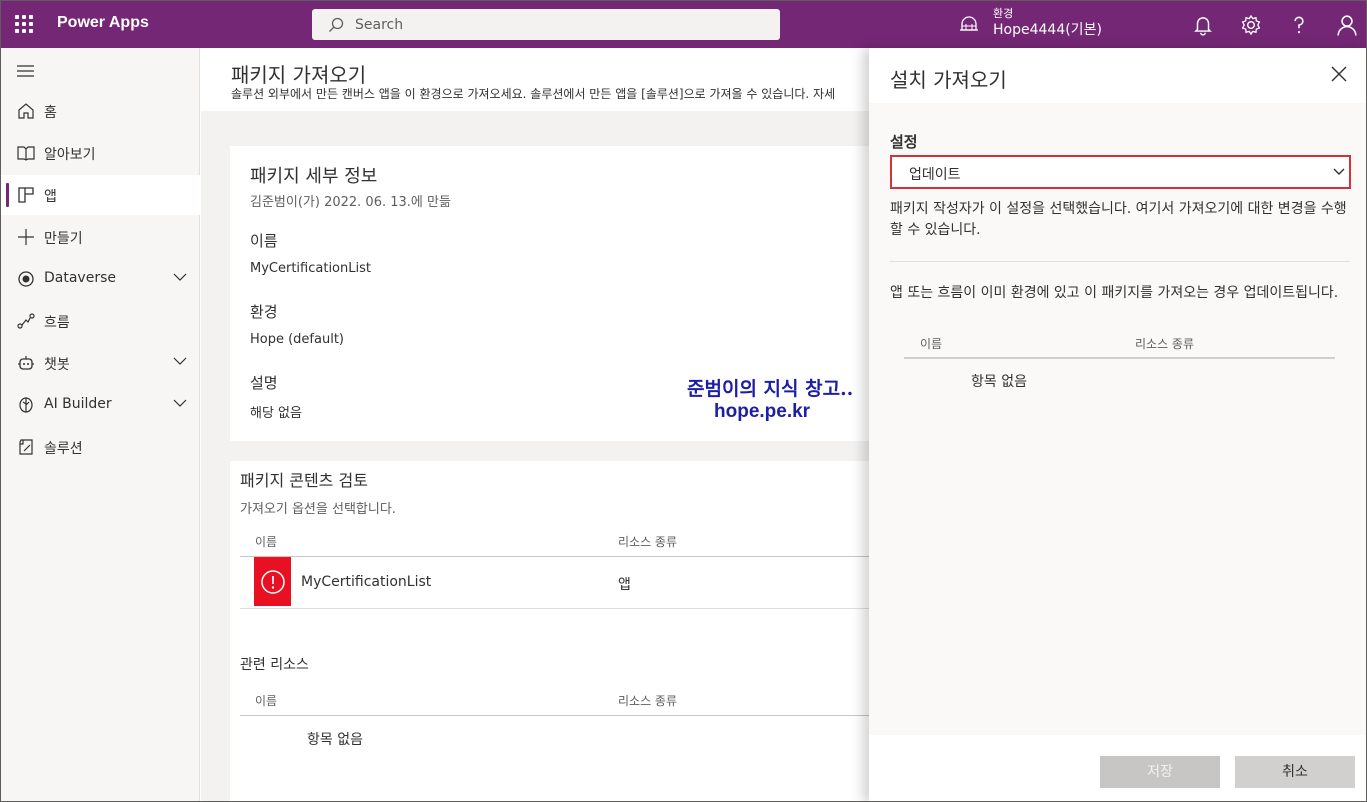 The height and width of the screenshot is (802, 1367). I want to click on environment-icon, so click(969, 24).